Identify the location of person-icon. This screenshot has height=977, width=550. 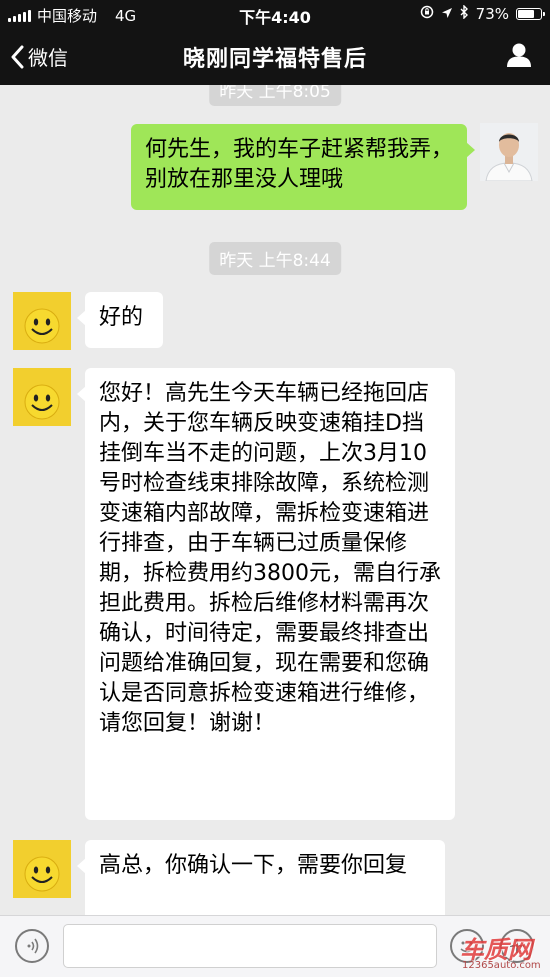
(519, 55).